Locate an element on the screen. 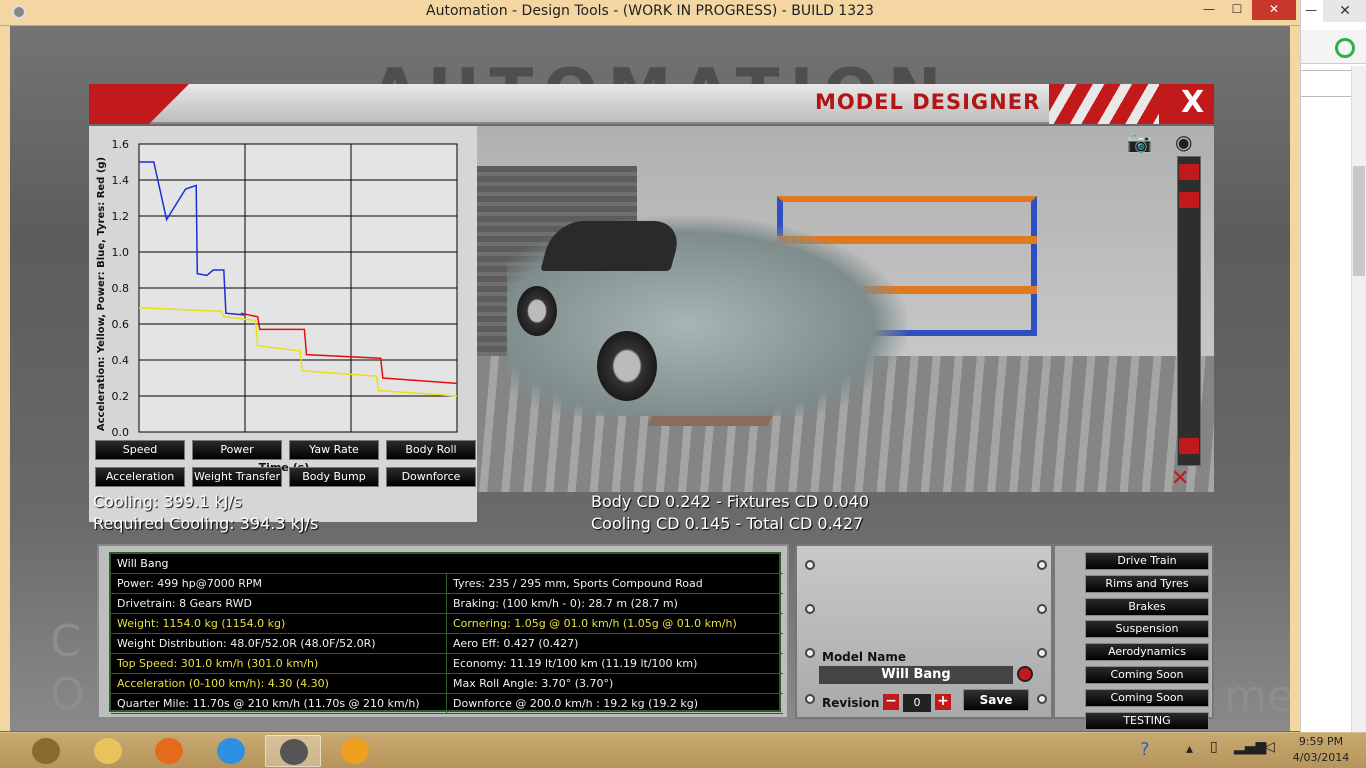  game-app-icon is located at coordinates (355, 751).